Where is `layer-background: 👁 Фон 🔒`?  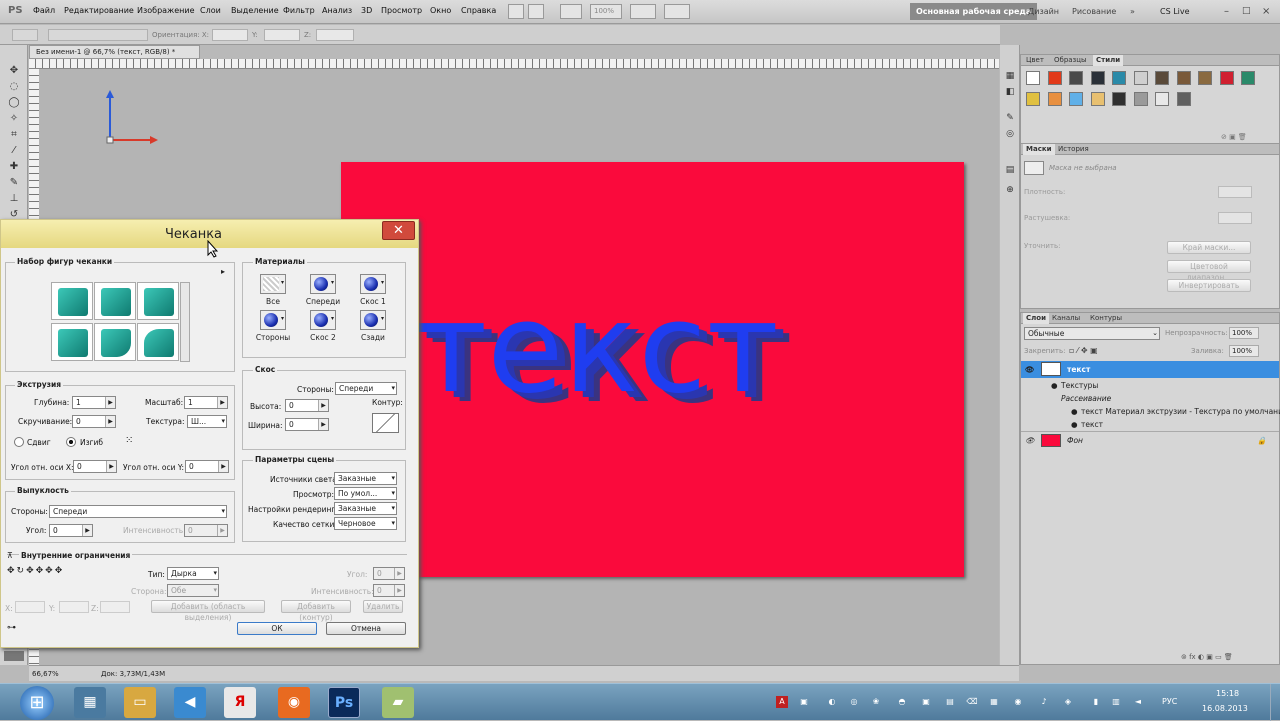
layer-background: 👁 Фон 🔒 is located at coordinates (1150, 439).